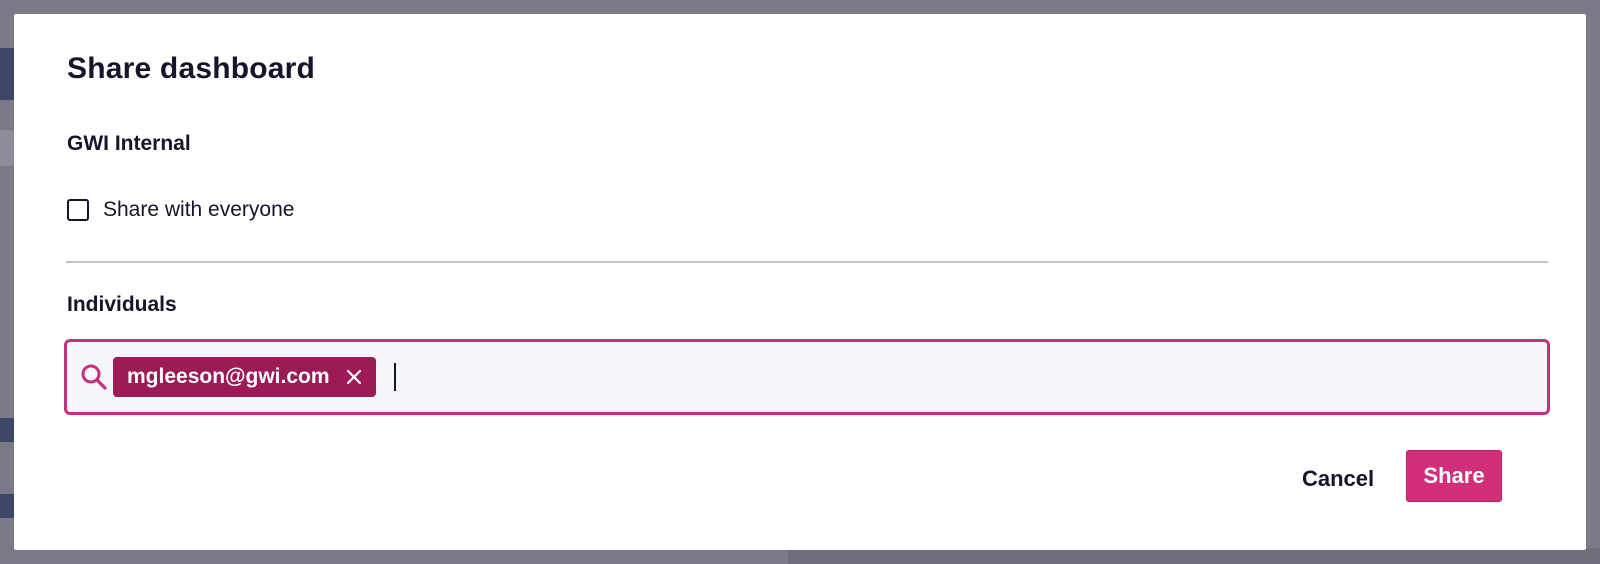 The width and height of the screenshot is (1600, 564). What do you see at coordinates (1194, 556) in the screenshot?
I see `background-element` at bounding box center [1194, 556].